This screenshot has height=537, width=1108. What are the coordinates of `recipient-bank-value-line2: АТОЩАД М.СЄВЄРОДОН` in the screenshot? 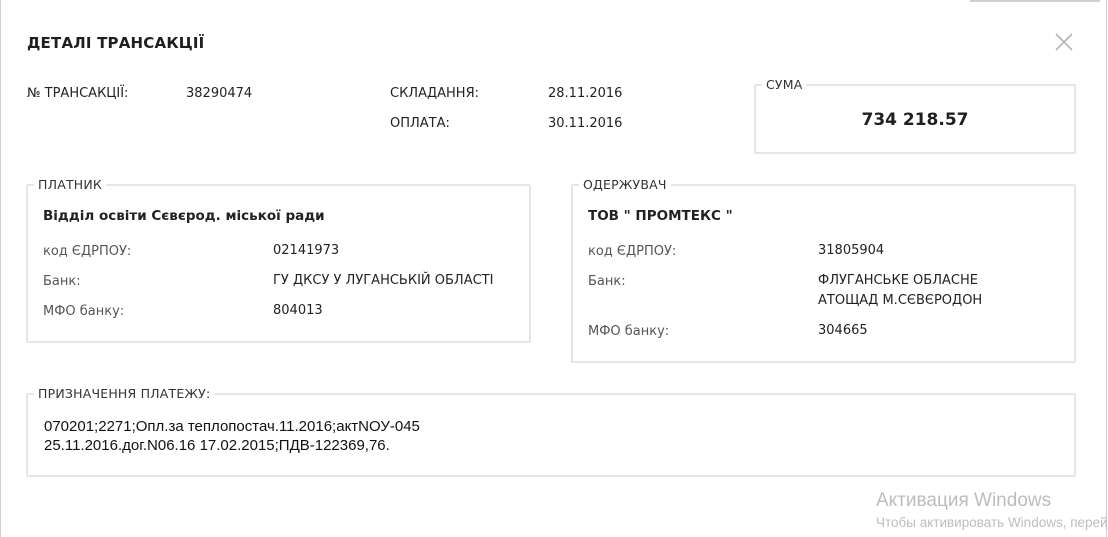 It's located at (900, 300).